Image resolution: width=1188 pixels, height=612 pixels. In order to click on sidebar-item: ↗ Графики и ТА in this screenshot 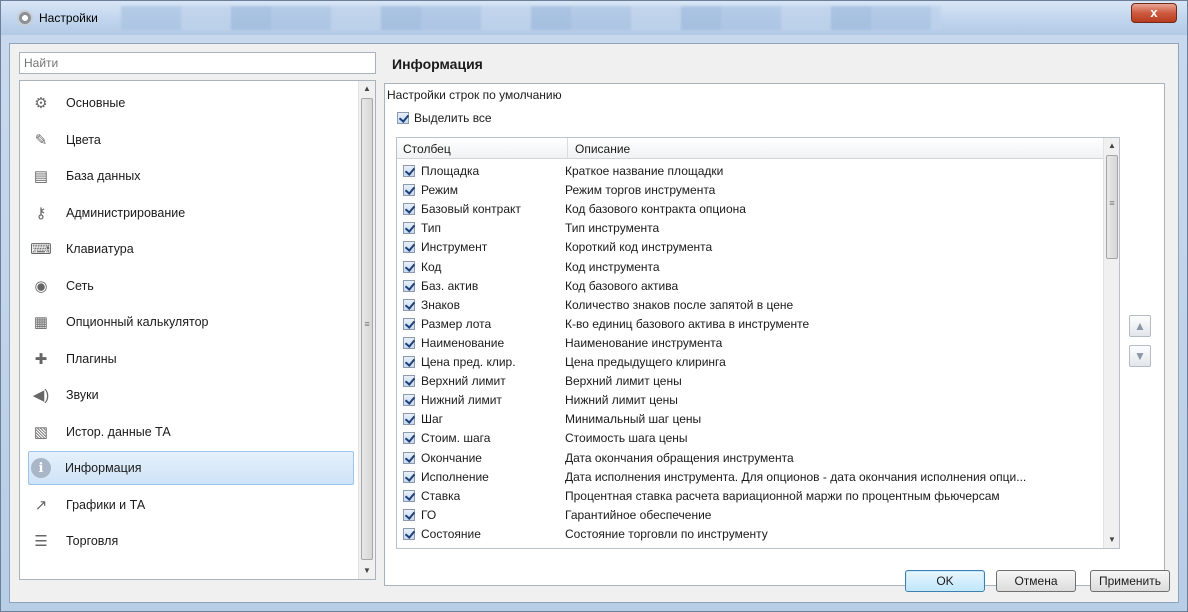, I will do `click(191, 505)`.